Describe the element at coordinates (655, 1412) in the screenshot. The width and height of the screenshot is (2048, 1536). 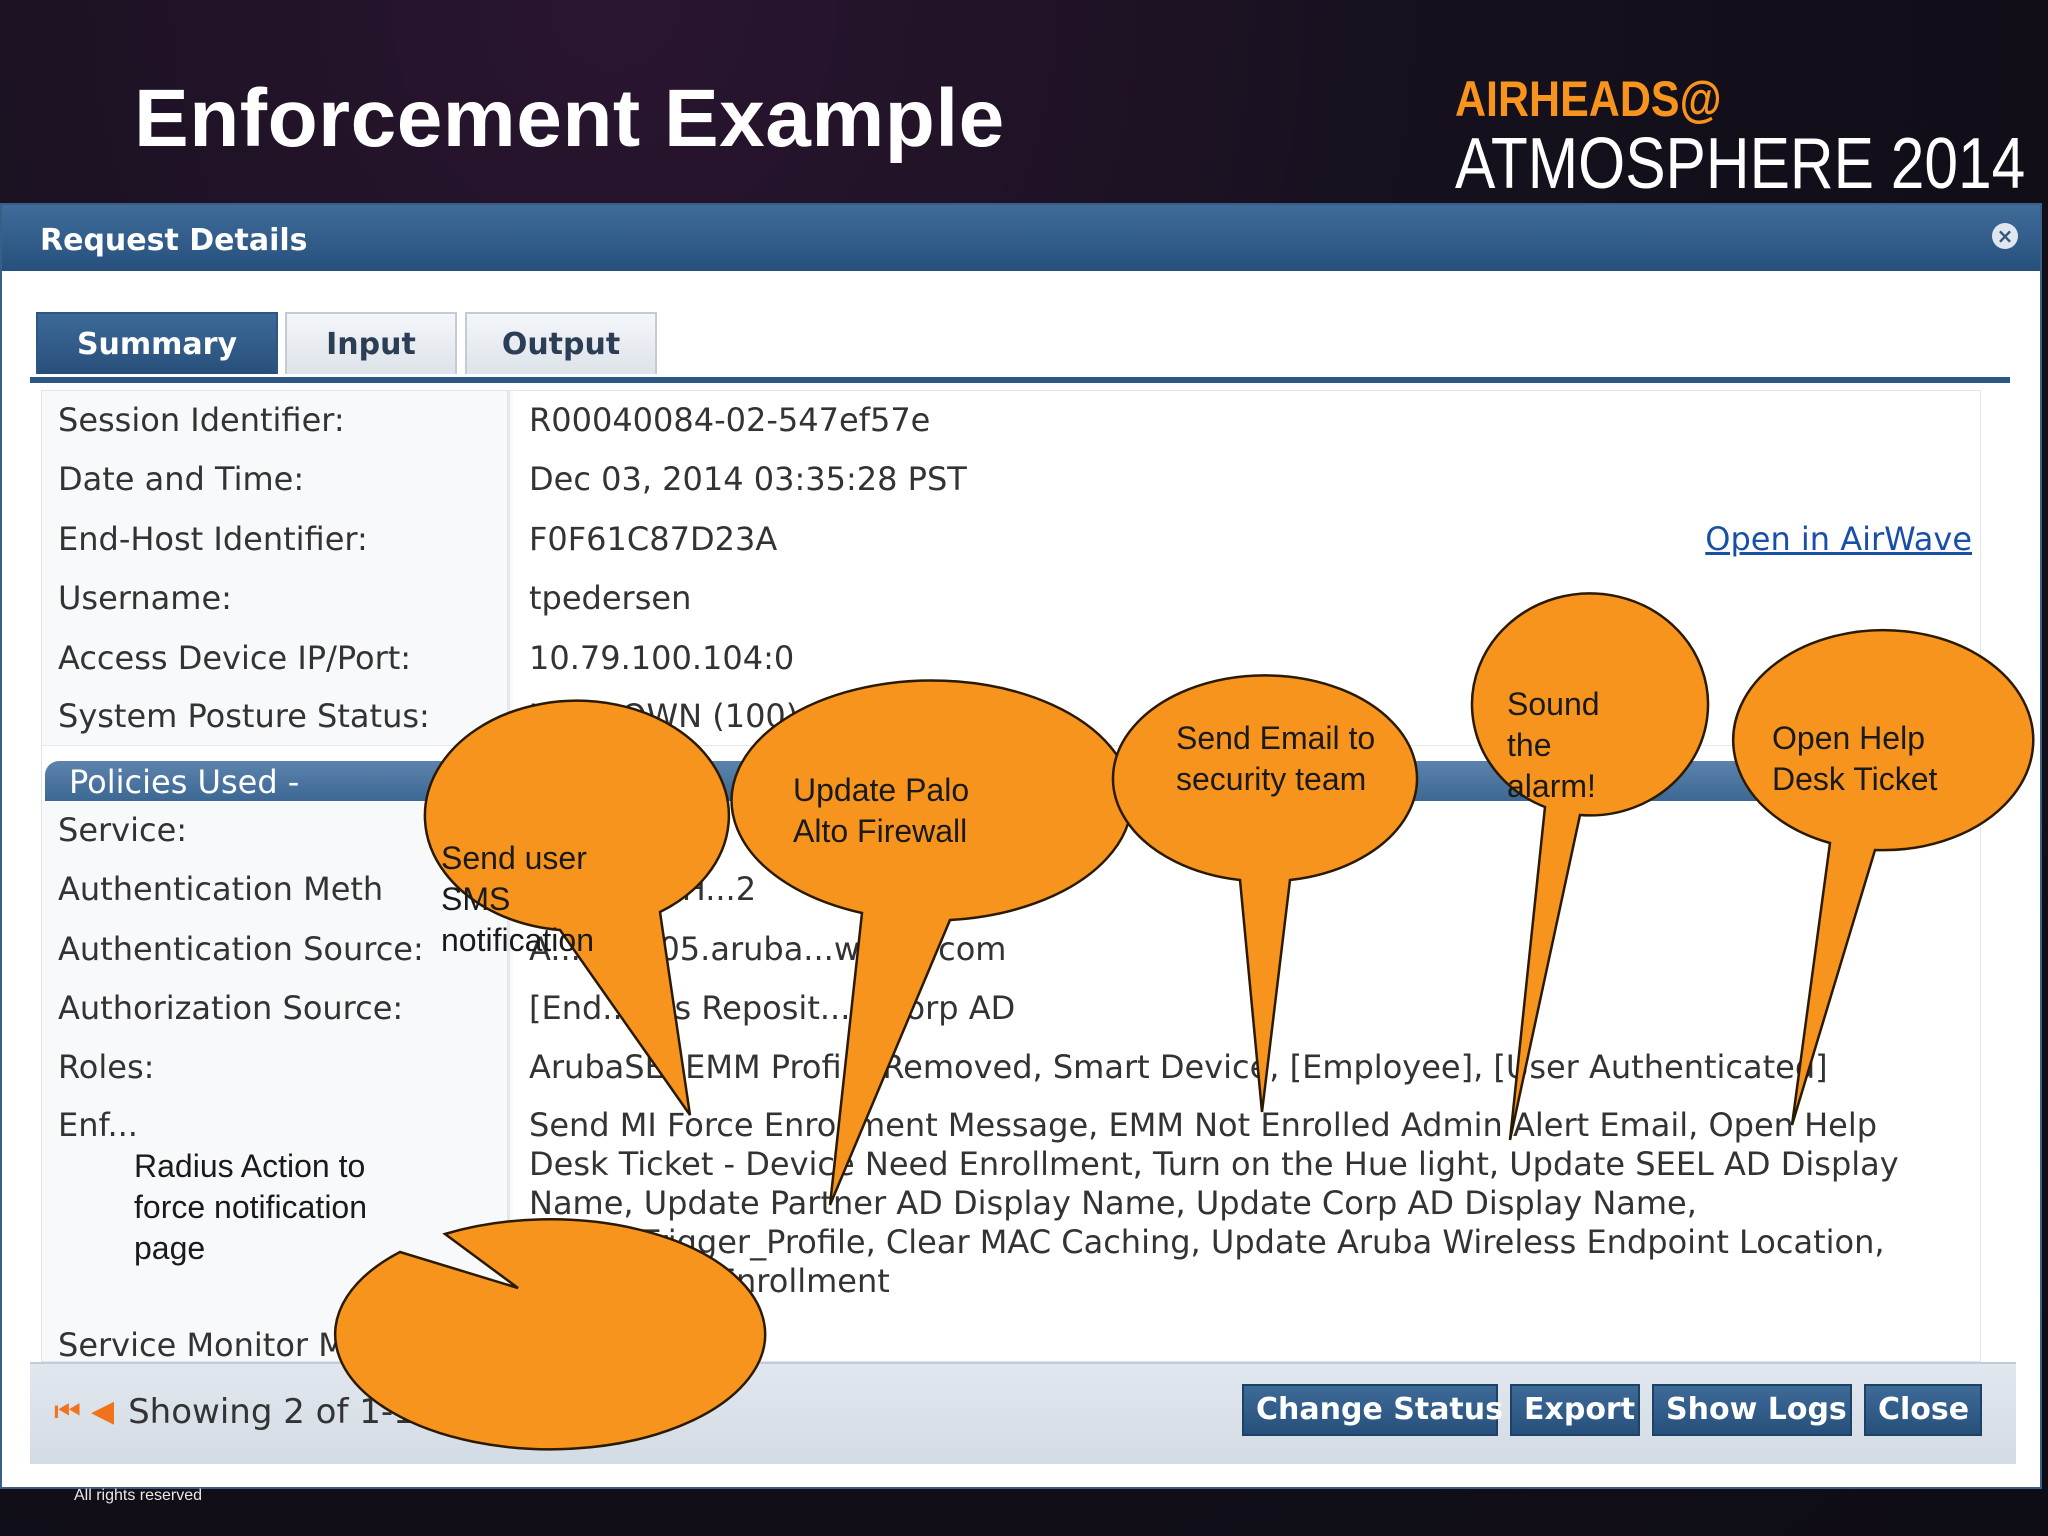
I see `last-page-icon: ⏭` at that location.